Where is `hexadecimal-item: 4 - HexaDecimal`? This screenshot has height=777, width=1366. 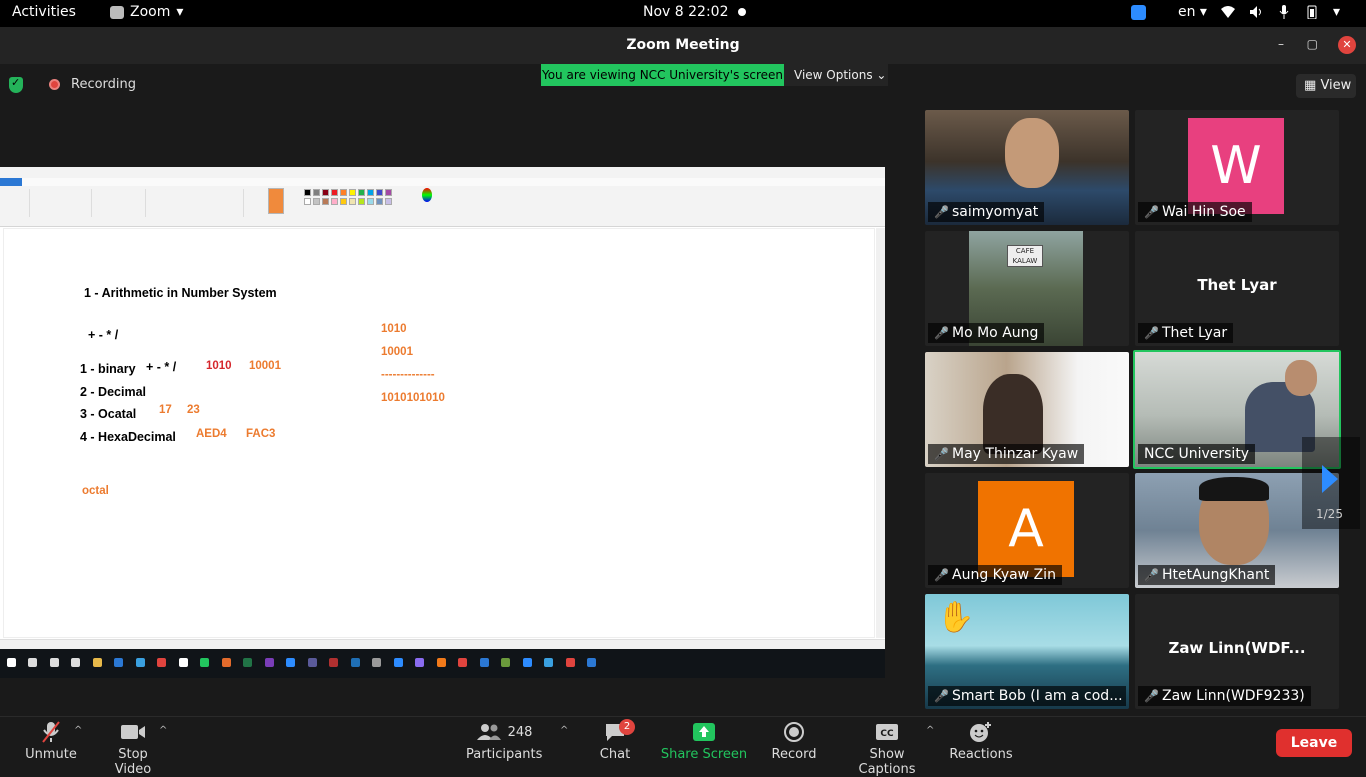
hexadecimal-item: 4 - HexaDecimal is located at coordinates (128, 437).